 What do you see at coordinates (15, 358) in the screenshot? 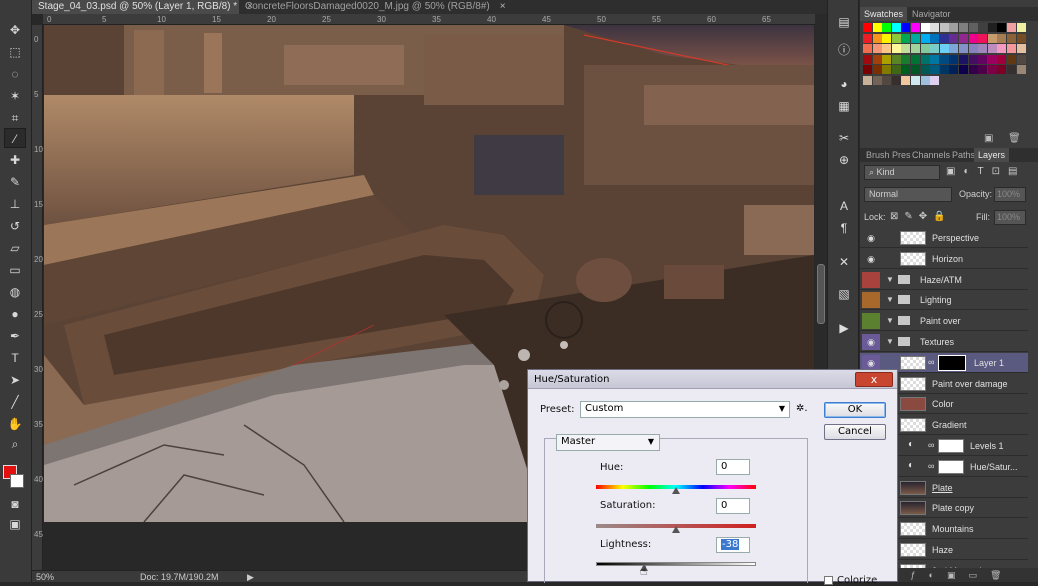
I see `type-tool-icon: T` at bounding box center [15, 358].